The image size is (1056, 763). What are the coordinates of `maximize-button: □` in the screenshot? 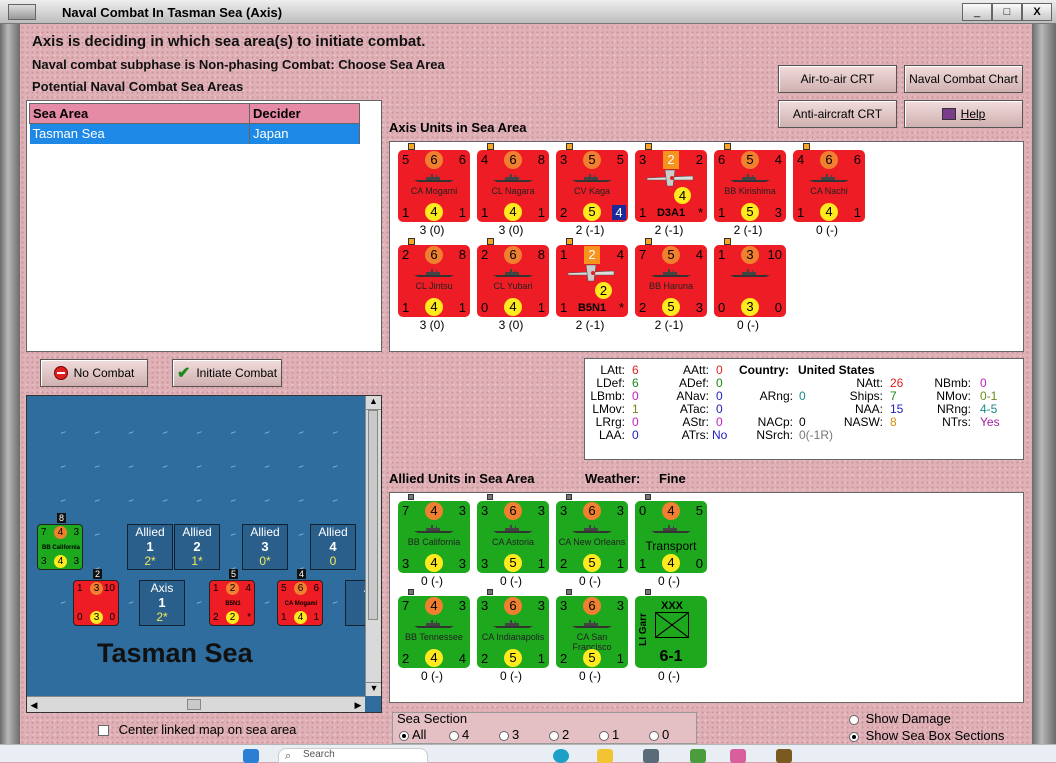 It's located at (1007, 12).